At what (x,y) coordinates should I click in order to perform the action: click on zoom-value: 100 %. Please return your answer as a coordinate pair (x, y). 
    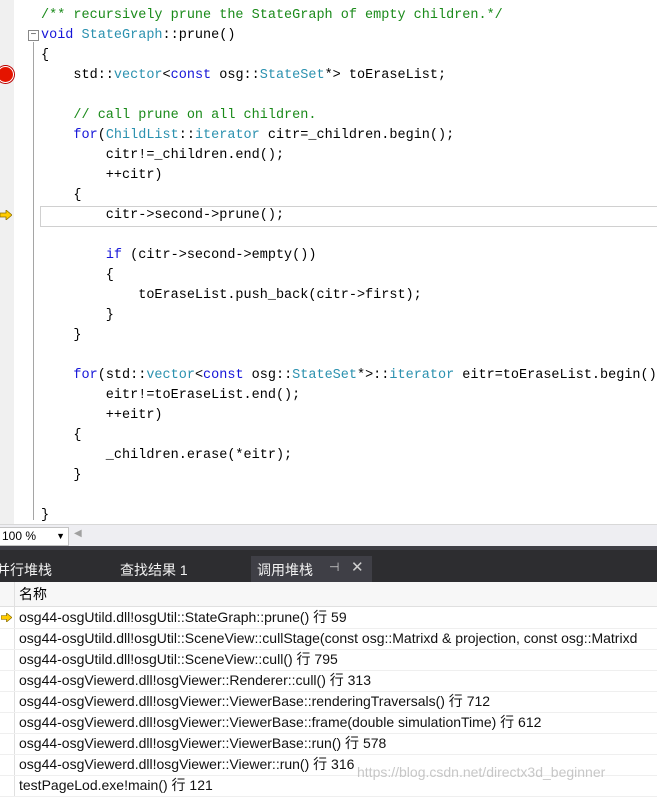
    Looking at the image, I should click on (19, 536).